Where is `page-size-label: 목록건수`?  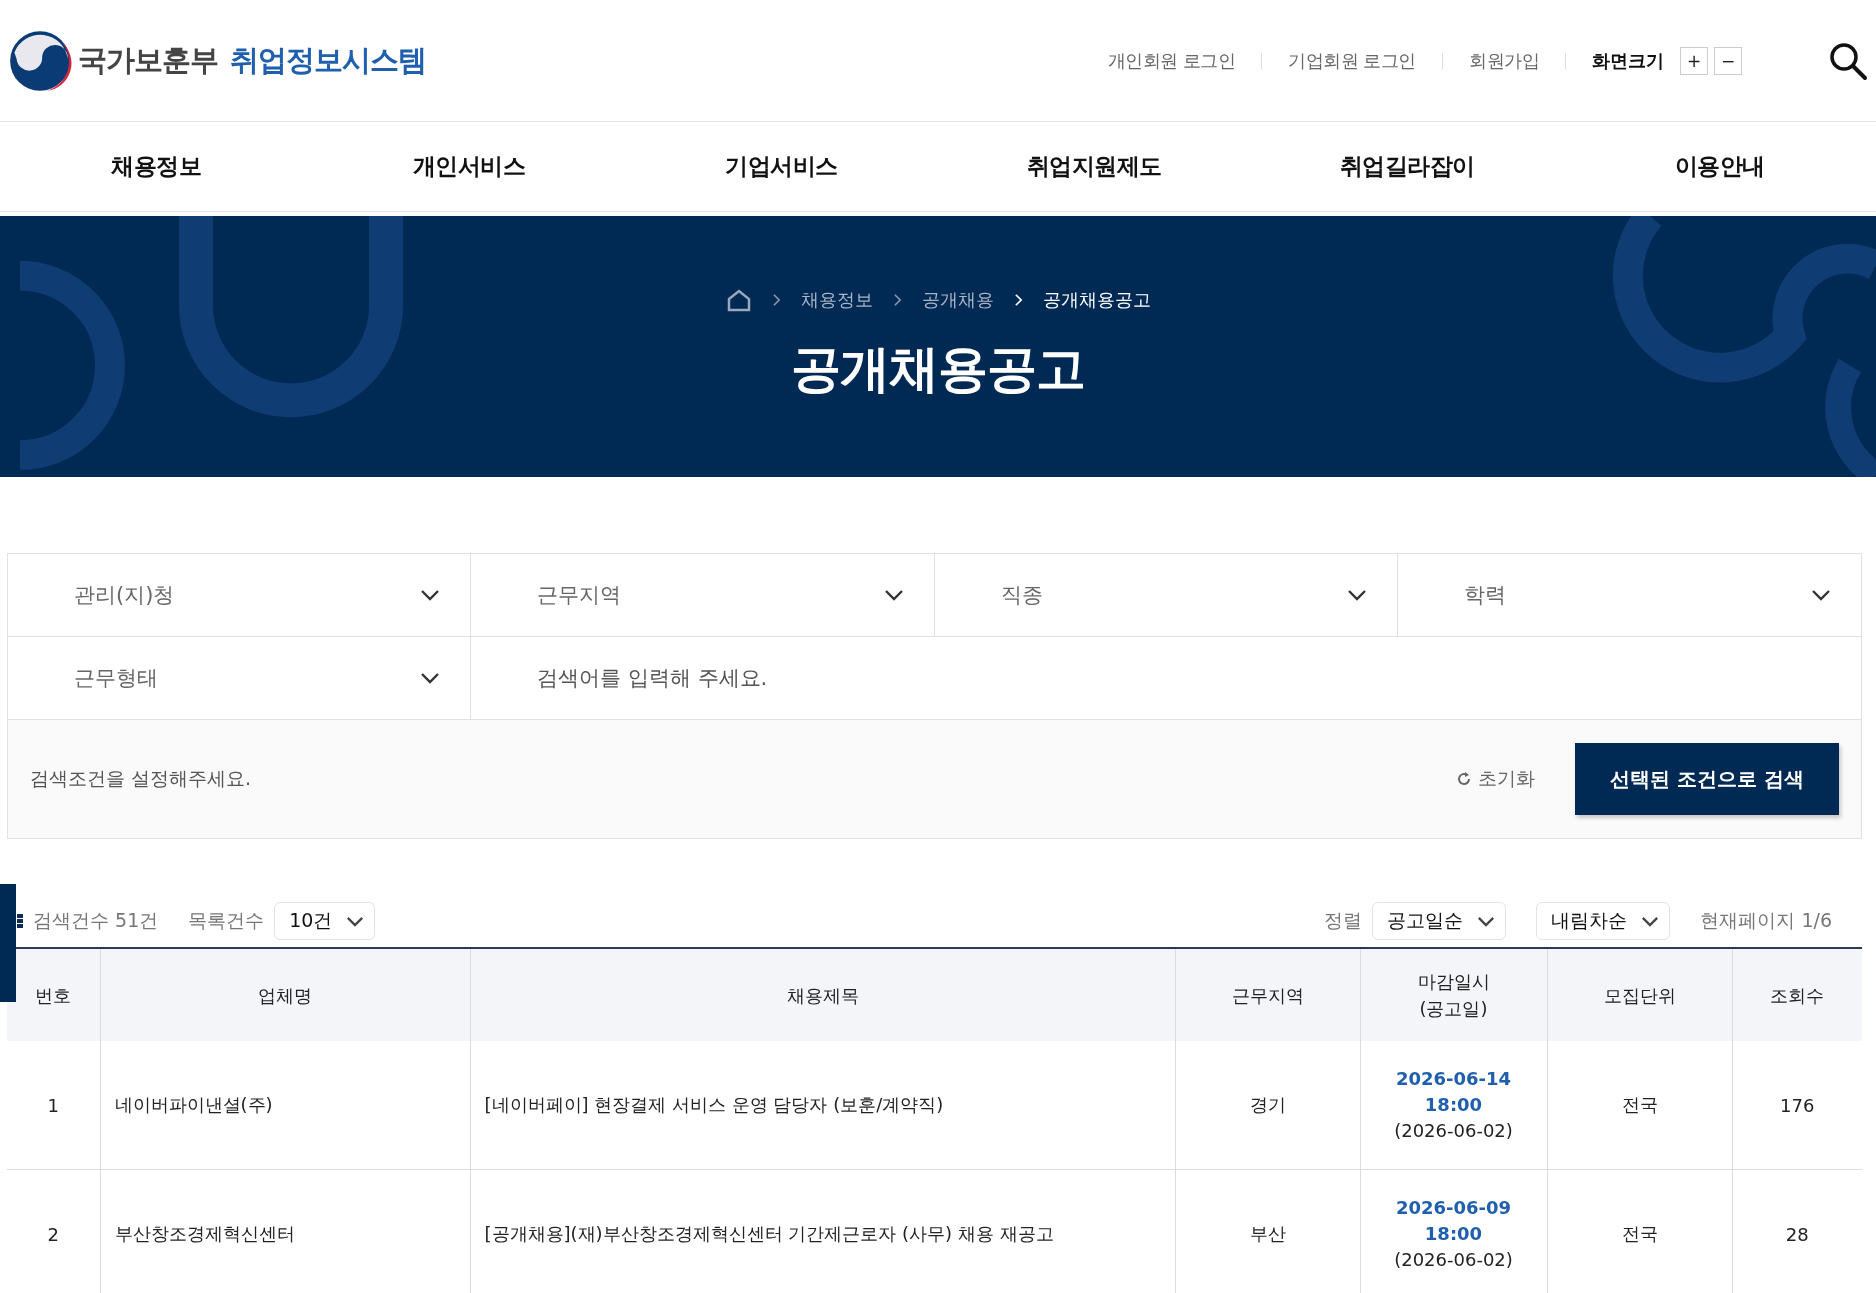
page-size-label: 목록건수 is located at coordinates (226, 920).